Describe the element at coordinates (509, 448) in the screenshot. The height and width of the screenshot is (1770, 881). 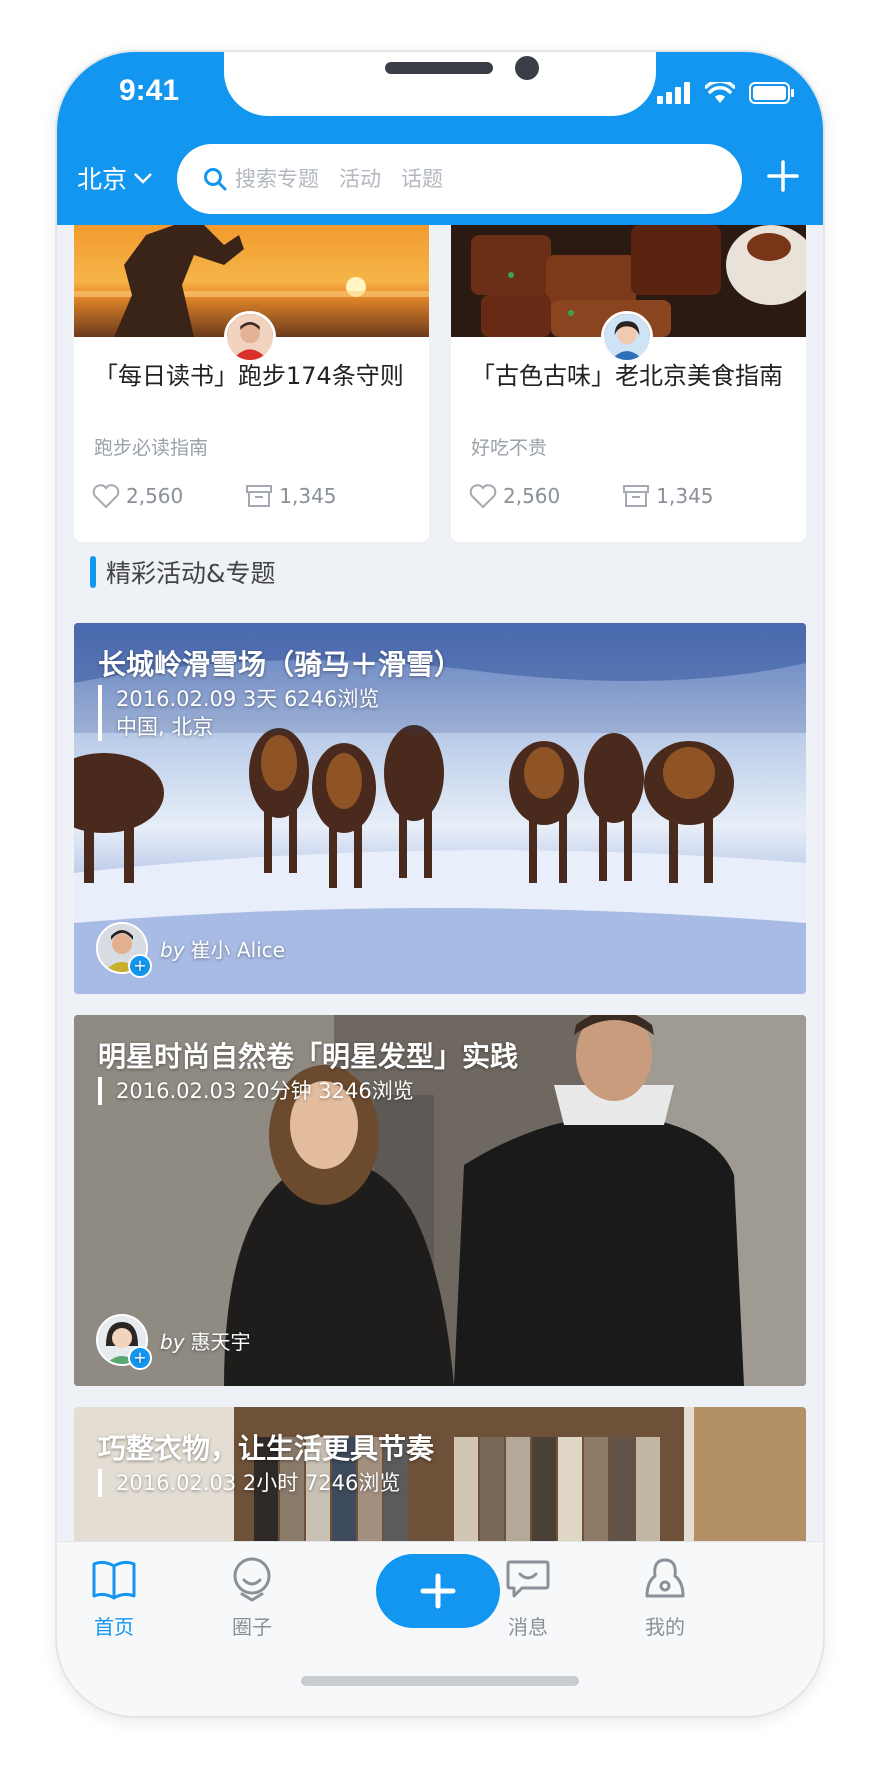
I see `card-subtitle: 好吃不贵` at that location.